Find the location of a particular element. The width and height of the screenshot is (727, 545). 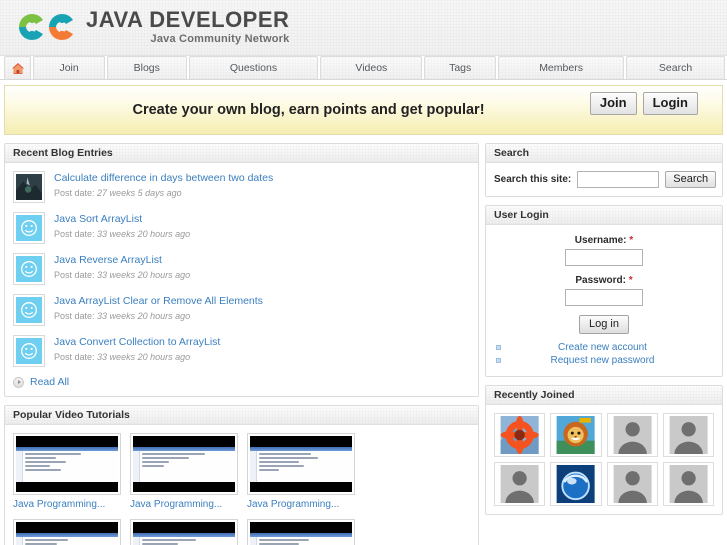

username-input is located at coordinates (604, 257).